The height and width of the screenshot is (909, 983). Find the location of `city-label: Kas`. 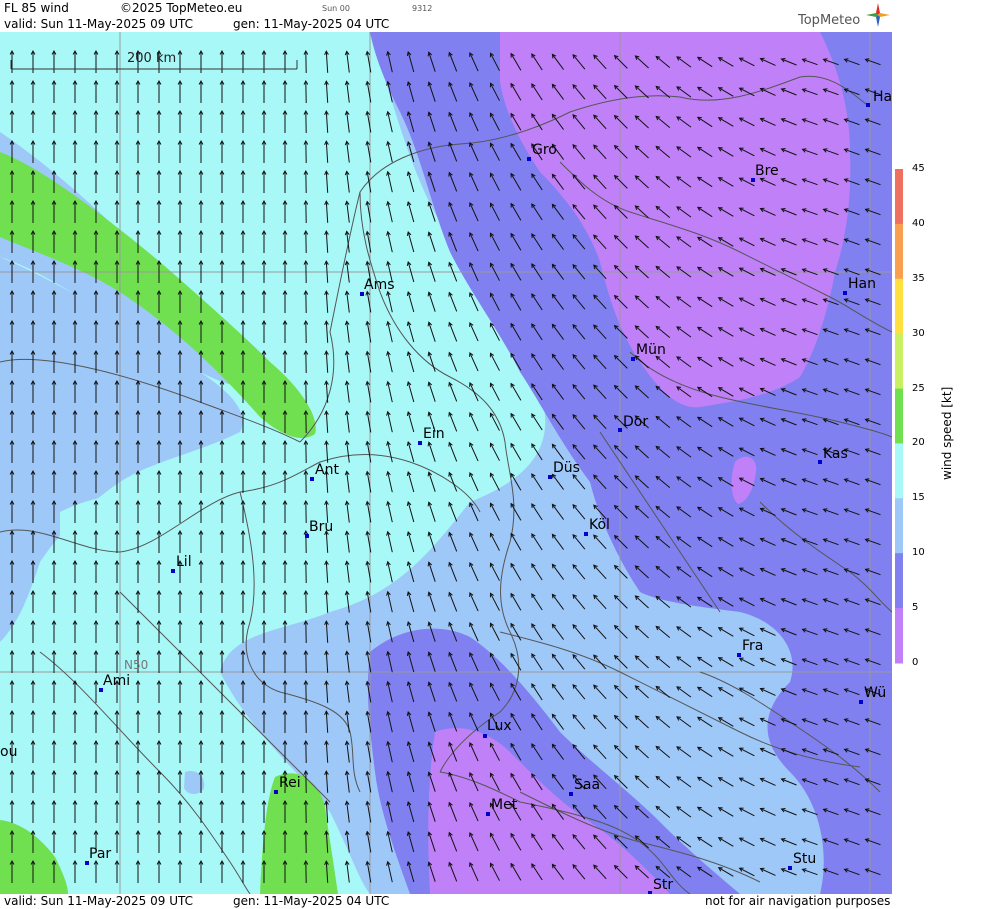

city-label: Kas is located at coordinates (835, 454).